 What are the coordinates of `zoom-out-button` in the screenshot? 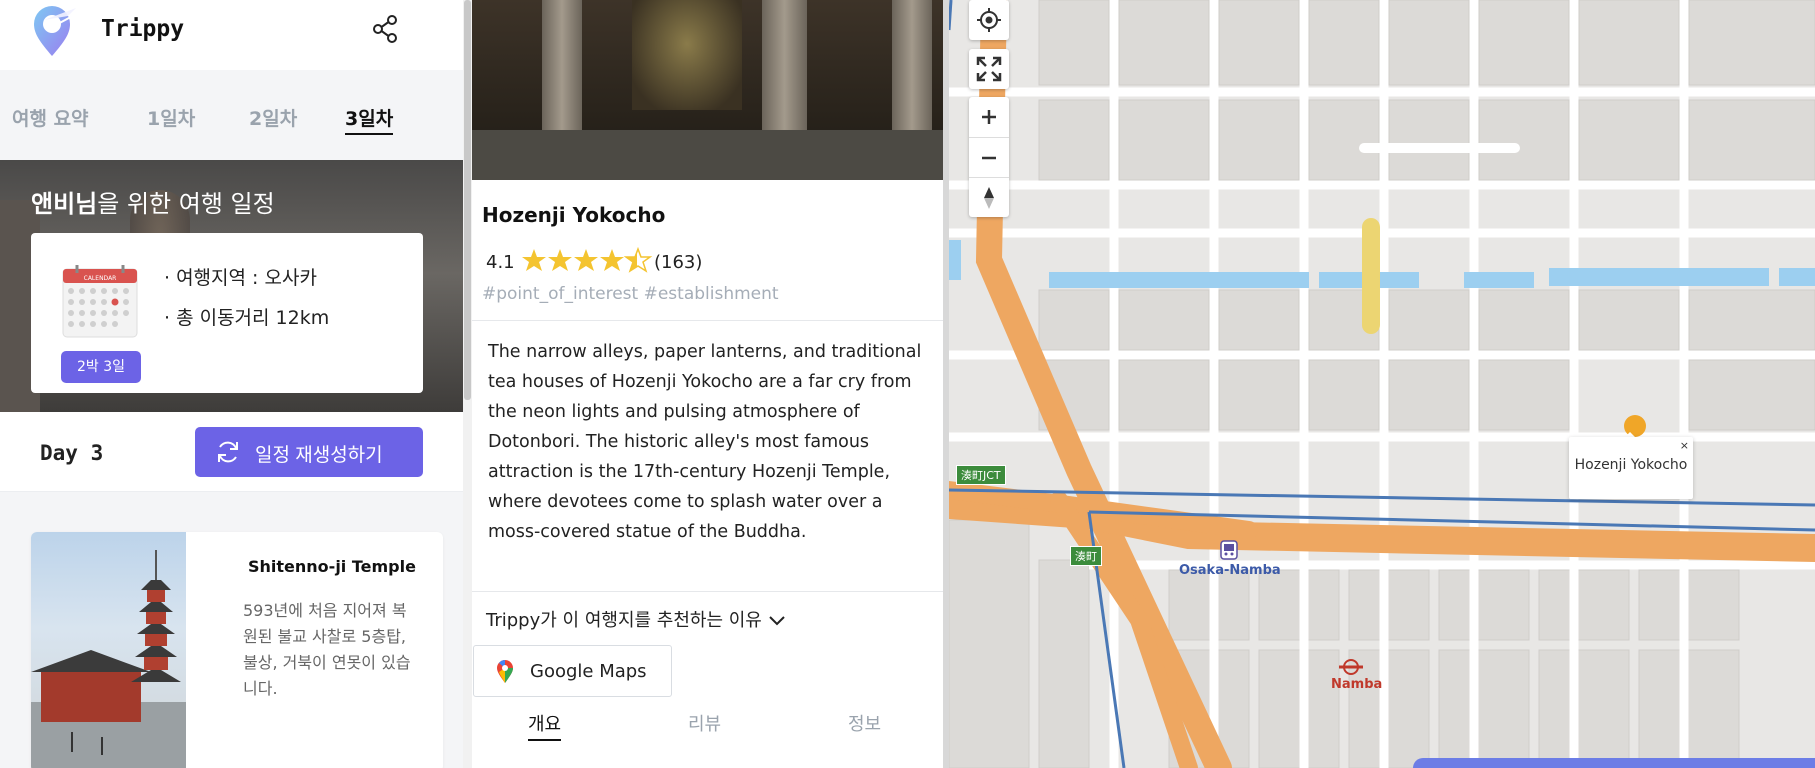 It's located at (989, 157).